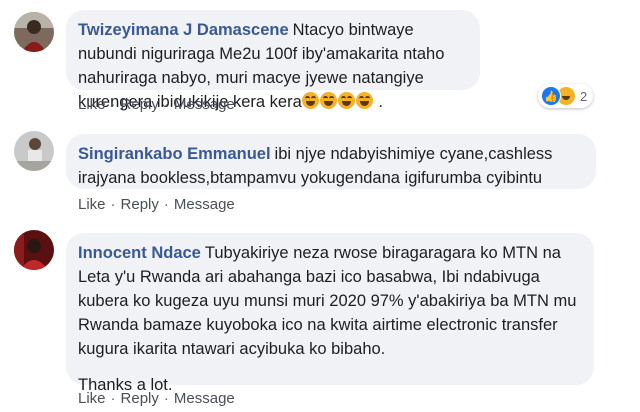  I want to click on comment-author: Singirankabo Emmanuel, so click(174, 154).